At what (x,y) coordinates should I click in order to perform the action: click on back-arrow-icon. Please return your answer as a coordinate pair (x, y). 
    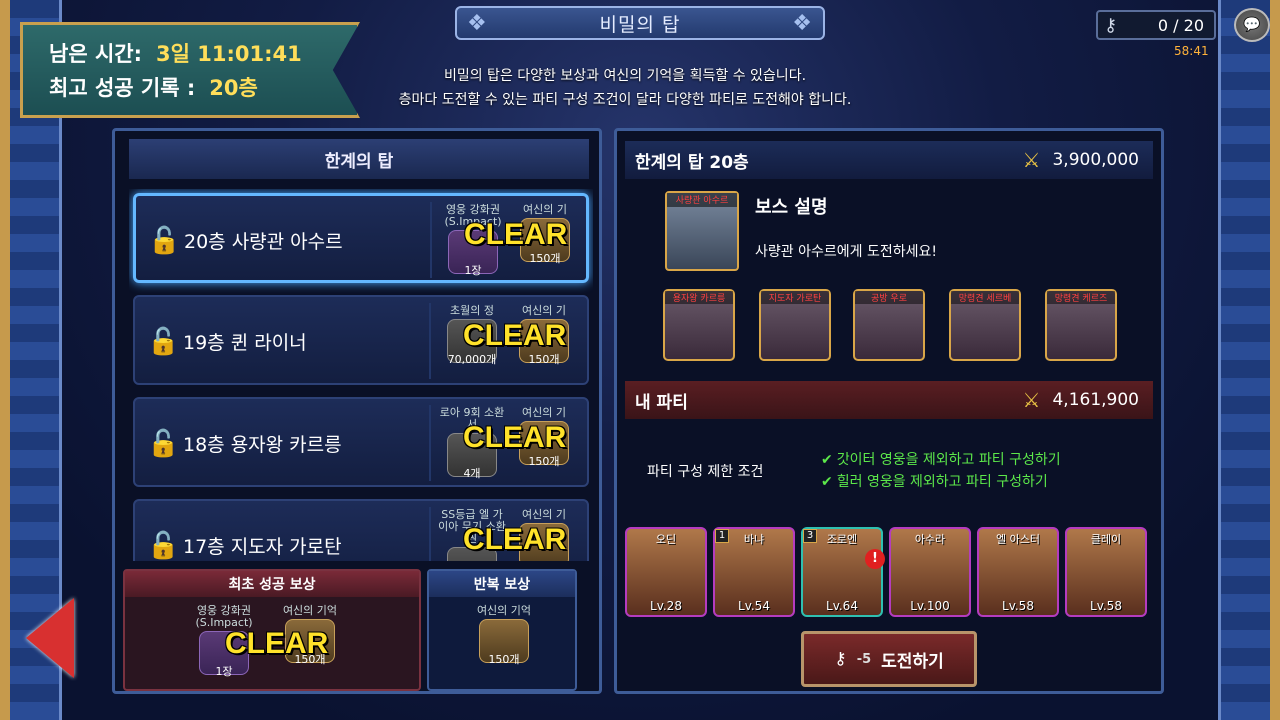
    Looking at the image, I should click on (50, 638).